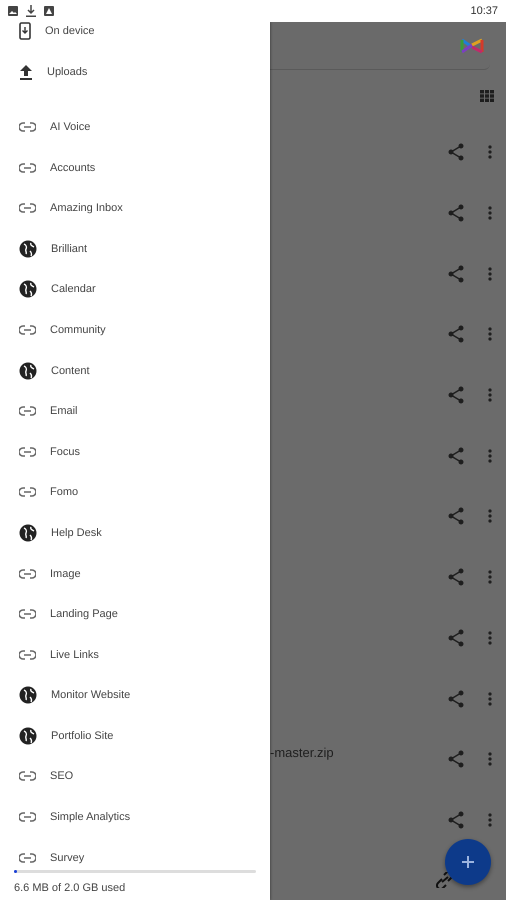  Describe the element at coordinates (135, 370) in the screenshot. I see `drawer-item: Content` at that location.